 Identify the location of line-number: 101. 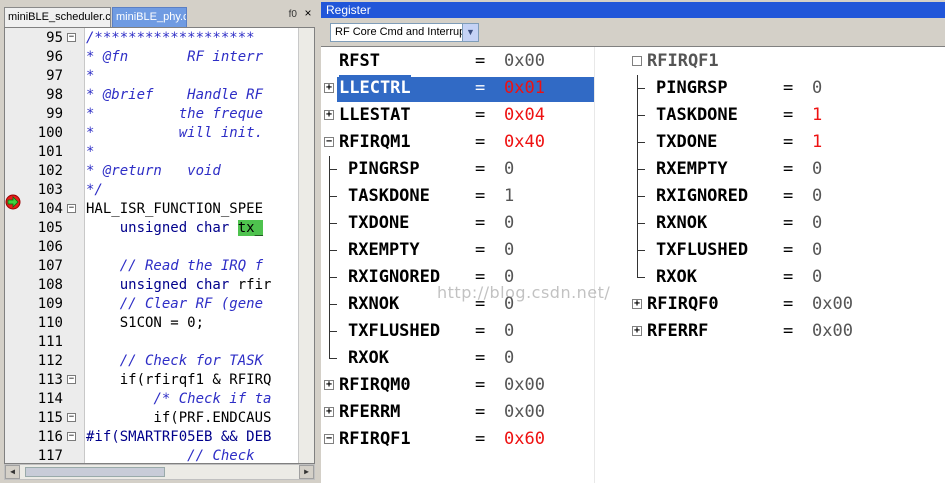
(50, 152).